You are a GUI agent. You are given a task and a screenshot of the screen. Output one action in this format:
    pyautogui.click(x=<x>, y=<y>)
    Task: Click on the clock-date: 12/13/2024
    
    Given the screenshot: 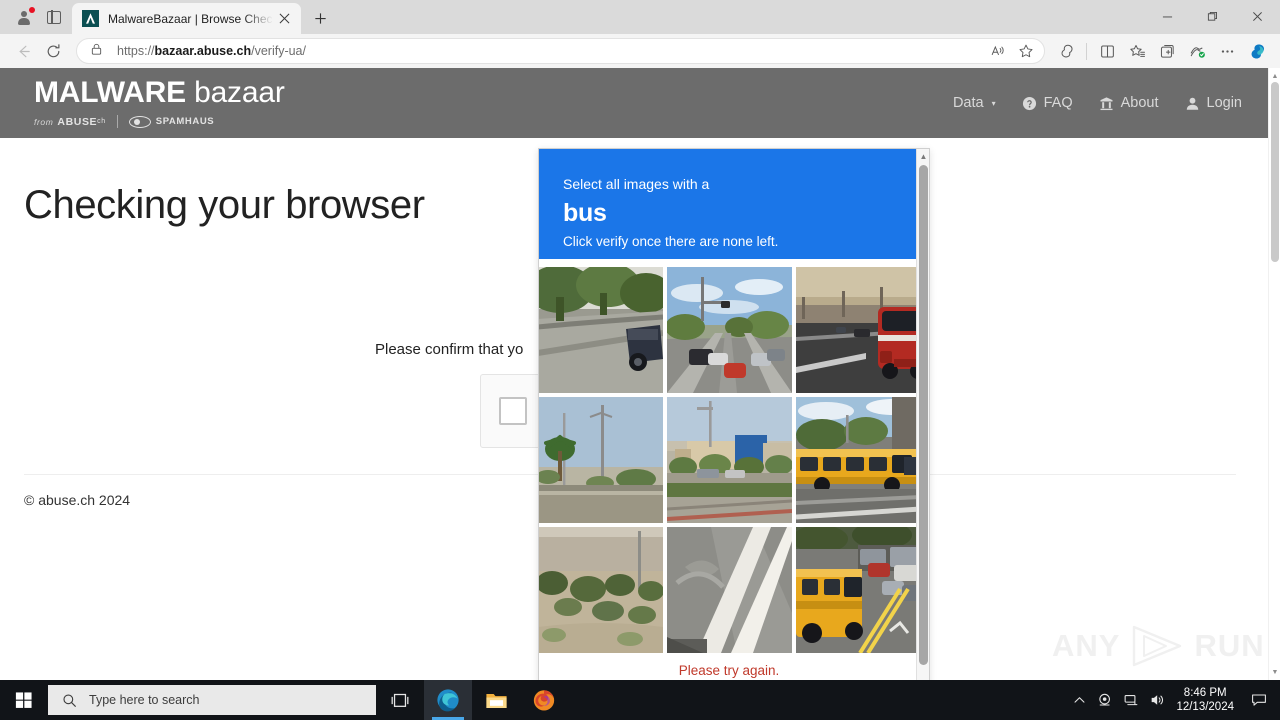 What is the action you would take?
    pyautogui.click(x=1205, y=707)
    